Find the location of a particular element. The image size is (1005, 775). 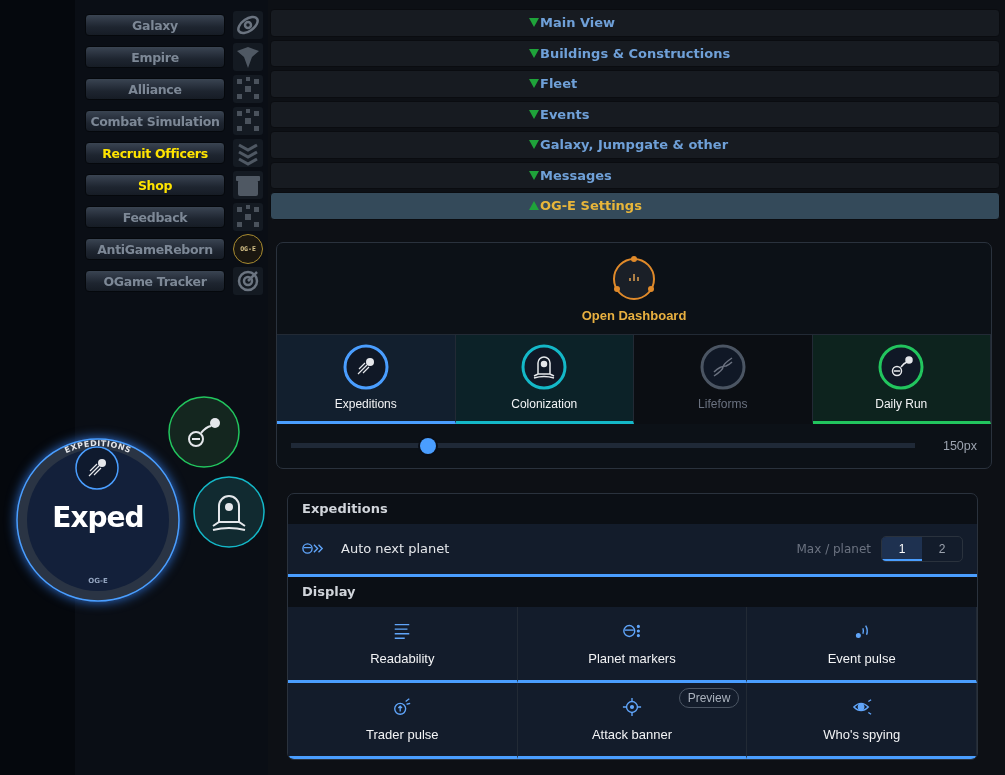

menu-button: OGame Tracker is located at coordinates (155, 281).